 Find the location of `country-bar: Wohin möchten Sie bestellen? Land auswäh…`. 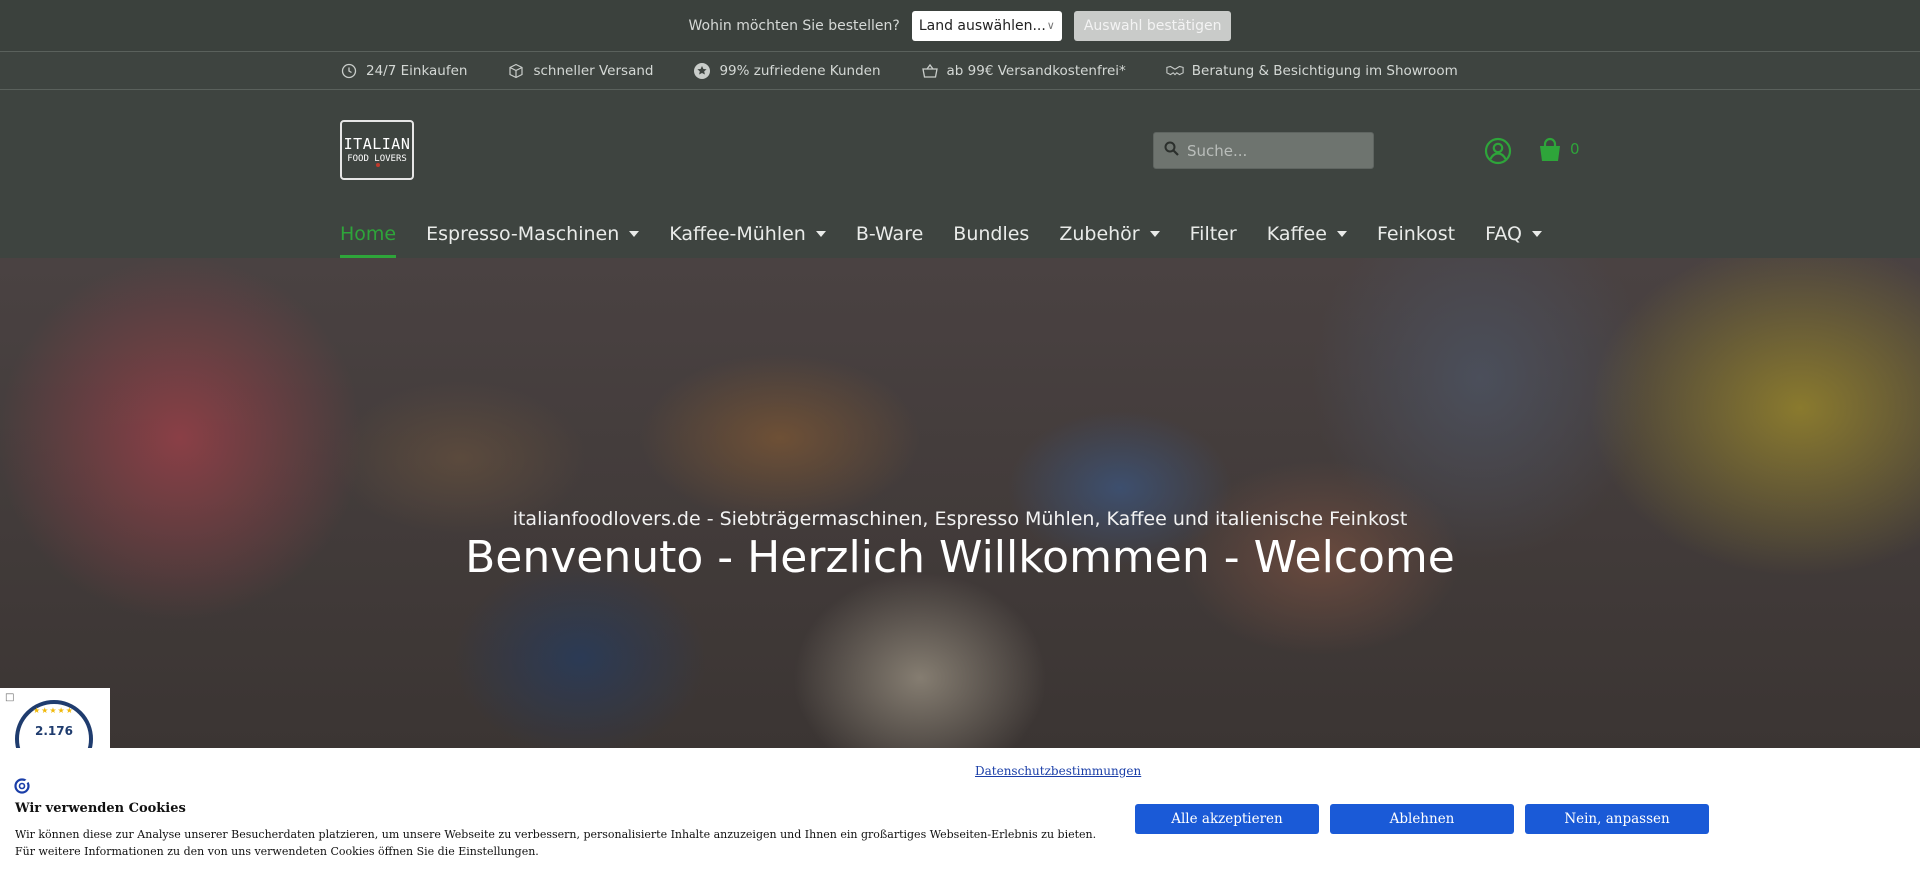

country-bar: Wohin möchten Sie bestellen? Land auswäh… is located at coordinates (960, 26).